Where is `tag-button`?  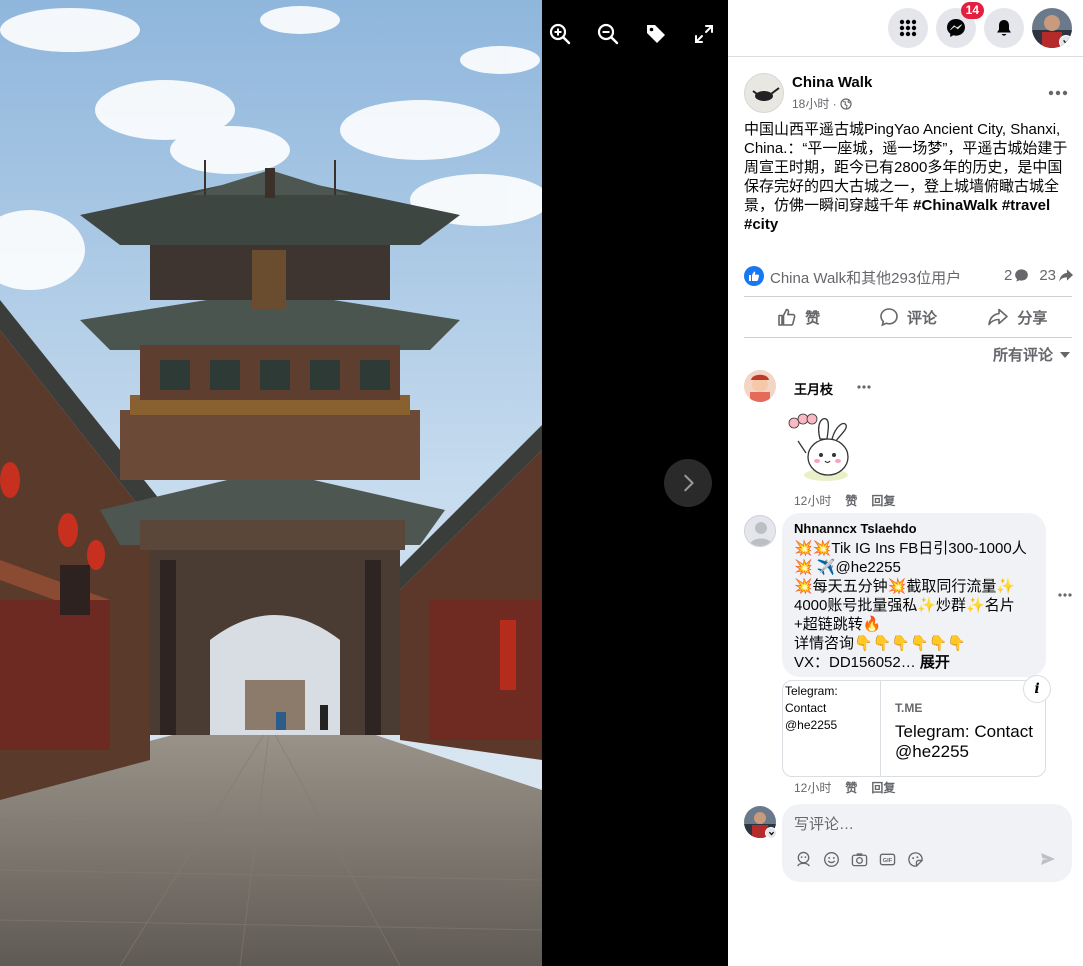 tag-button is located at coordinates (656, 34).